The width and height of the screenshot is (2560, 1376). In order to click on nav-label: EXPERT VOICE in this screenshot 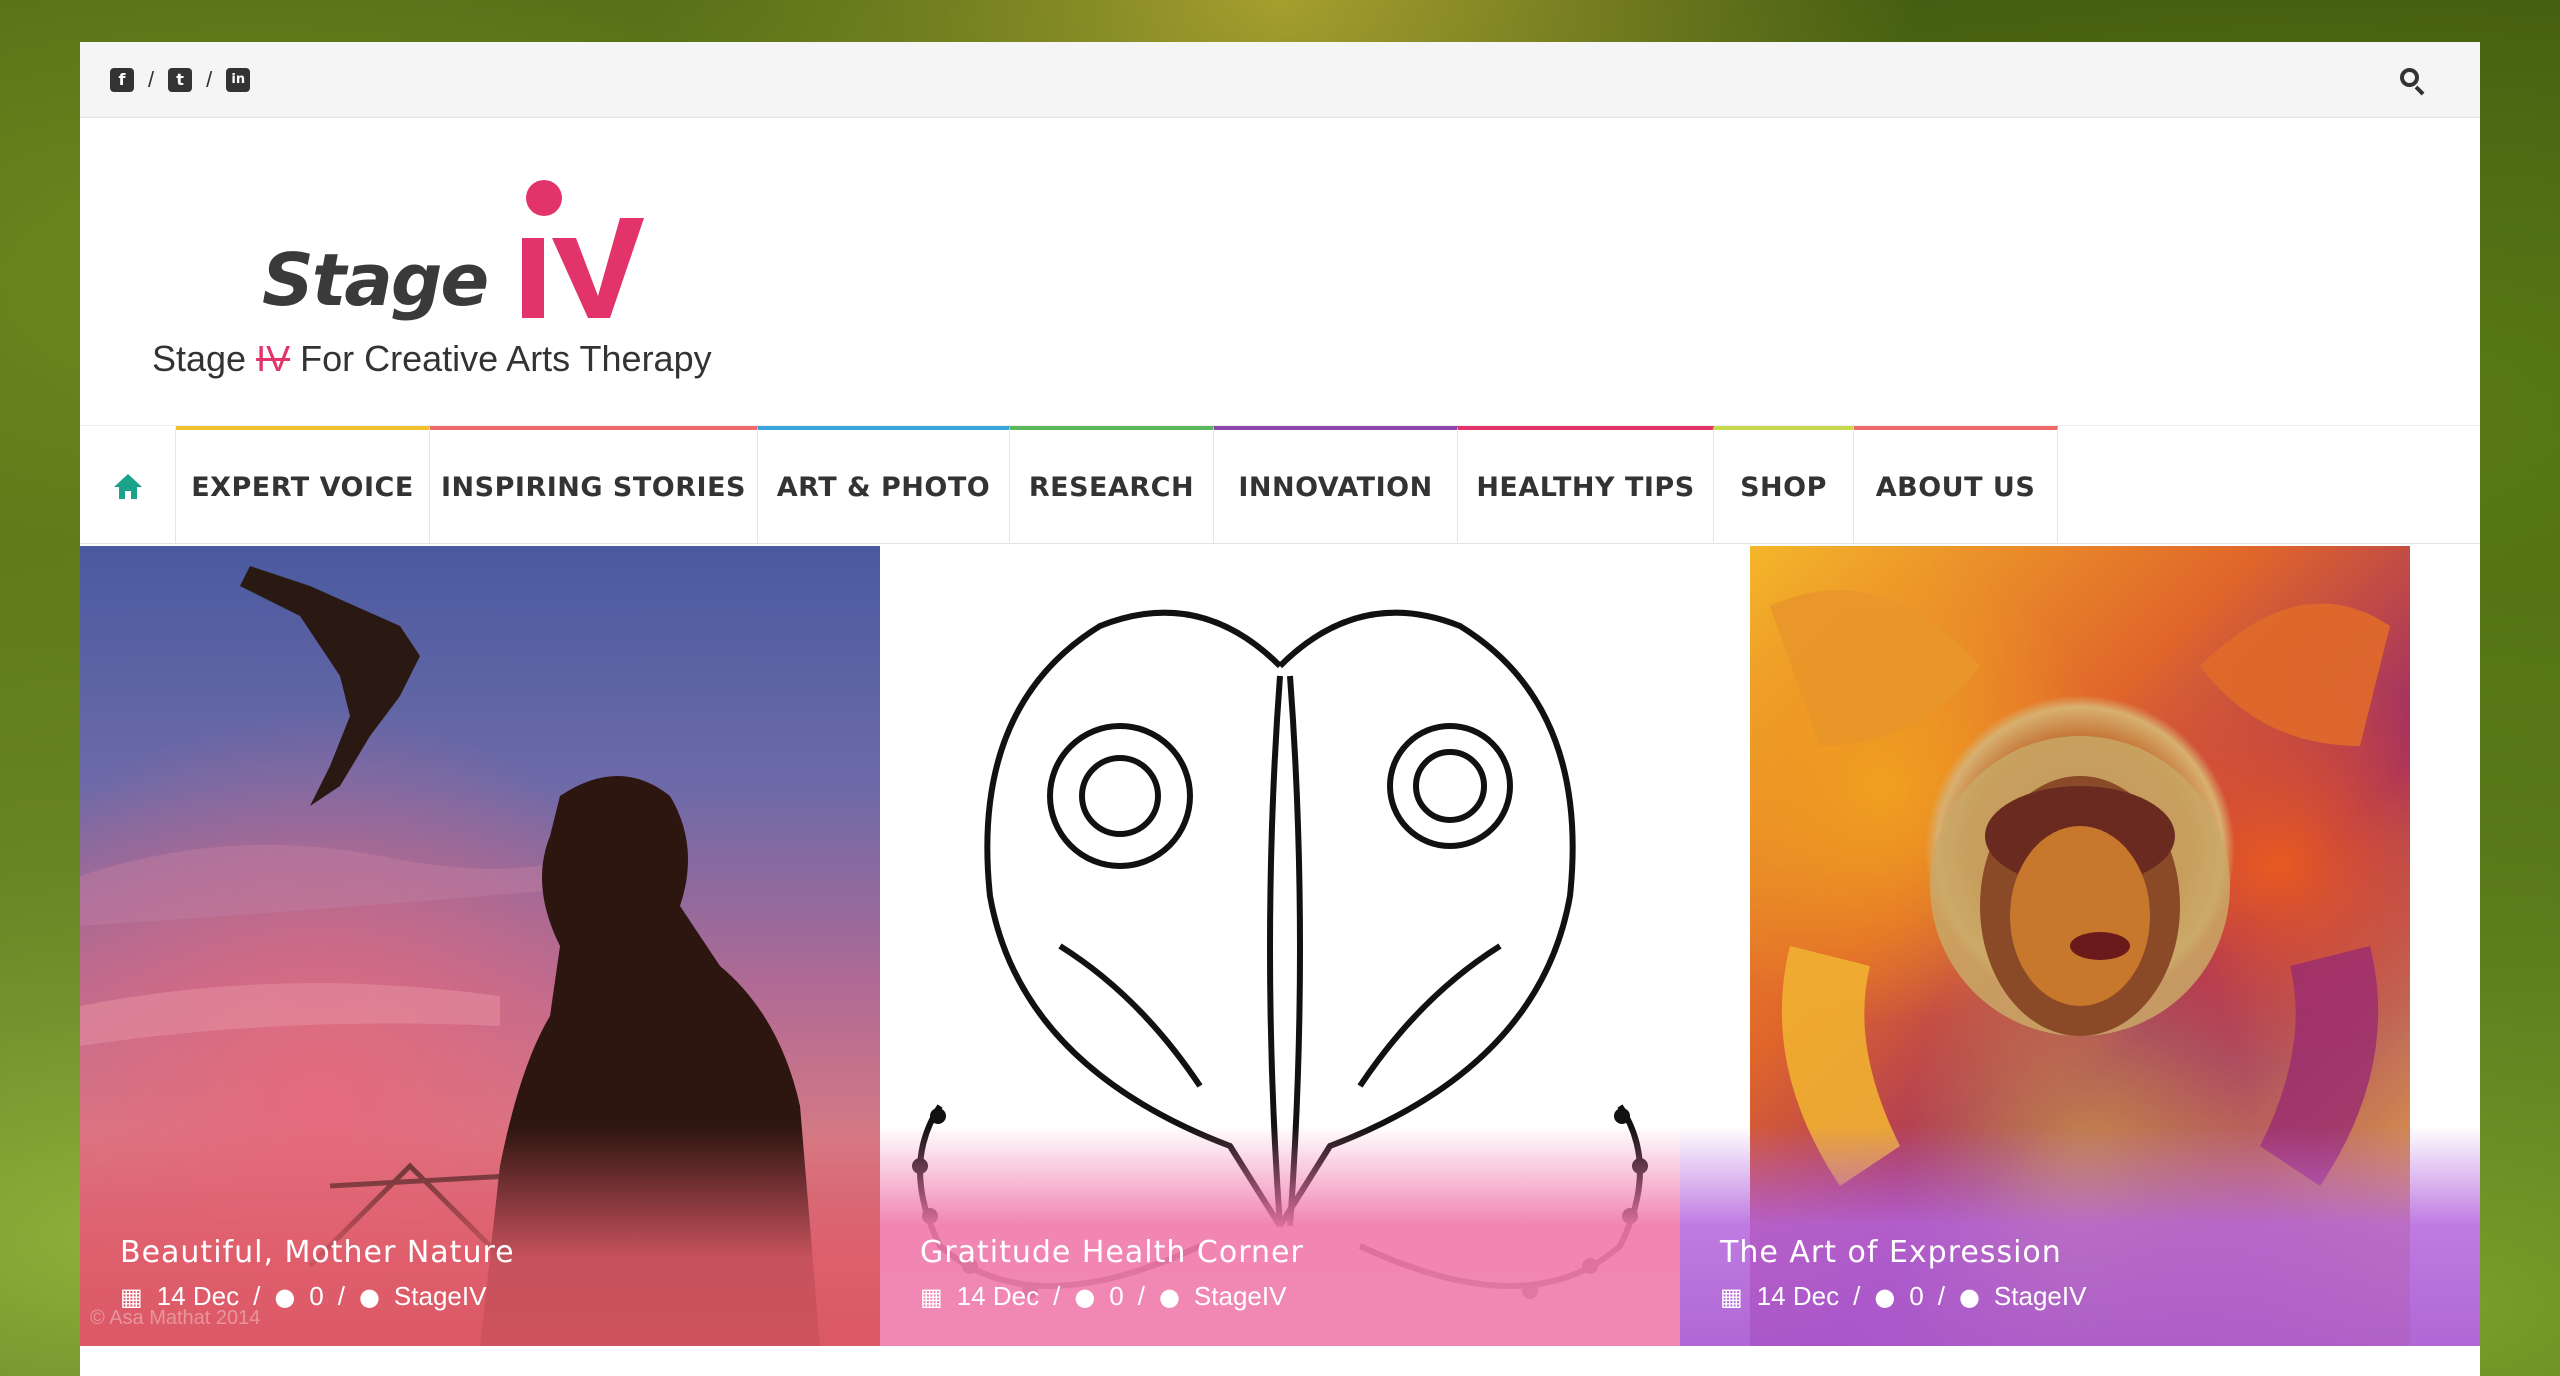, I will do `click(302, 487)`.